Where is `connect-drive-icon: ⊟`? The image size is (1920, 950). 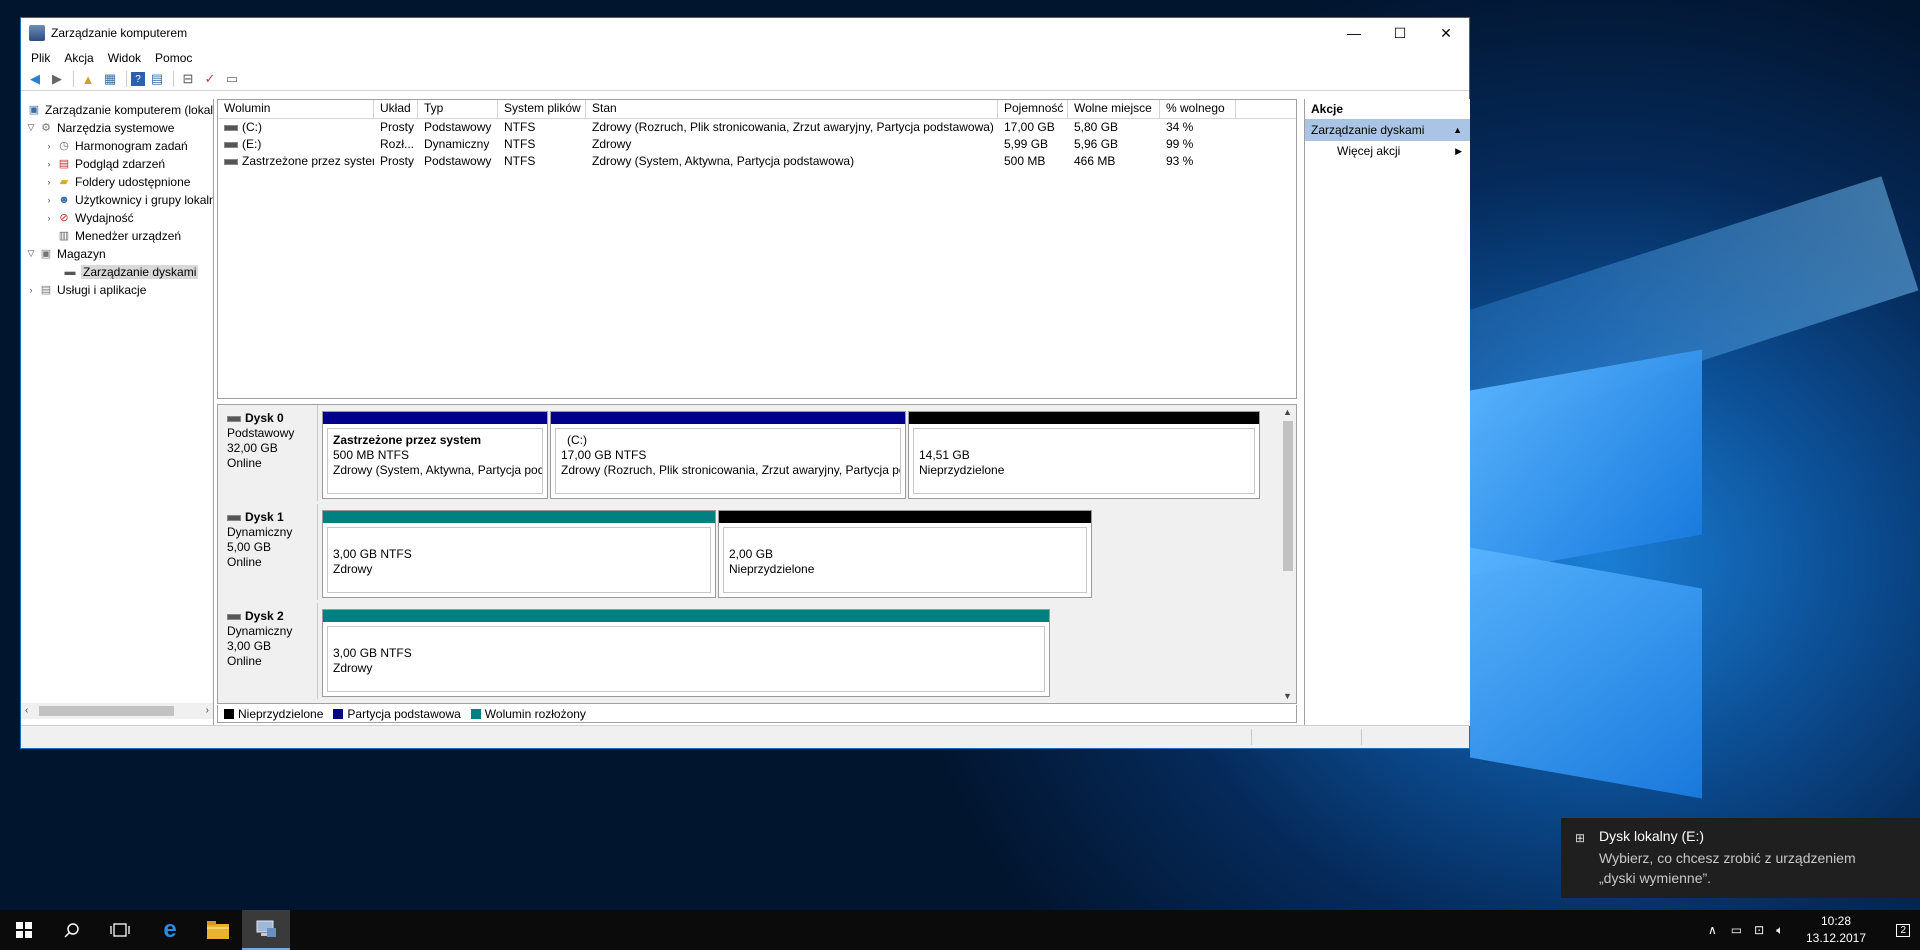 connect-drive-icon: ⊟ is located at coordinates (188, 79).